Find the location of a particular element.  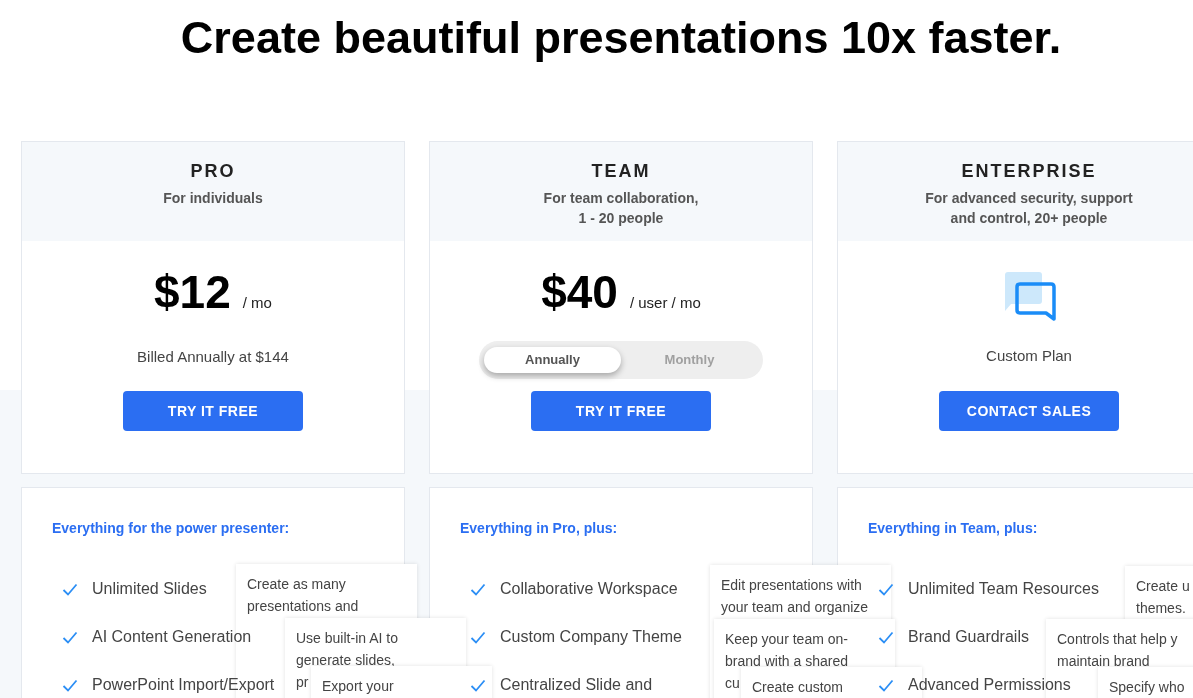

plan-name: ENTERPRISE is located at coordinates (1029, 171).